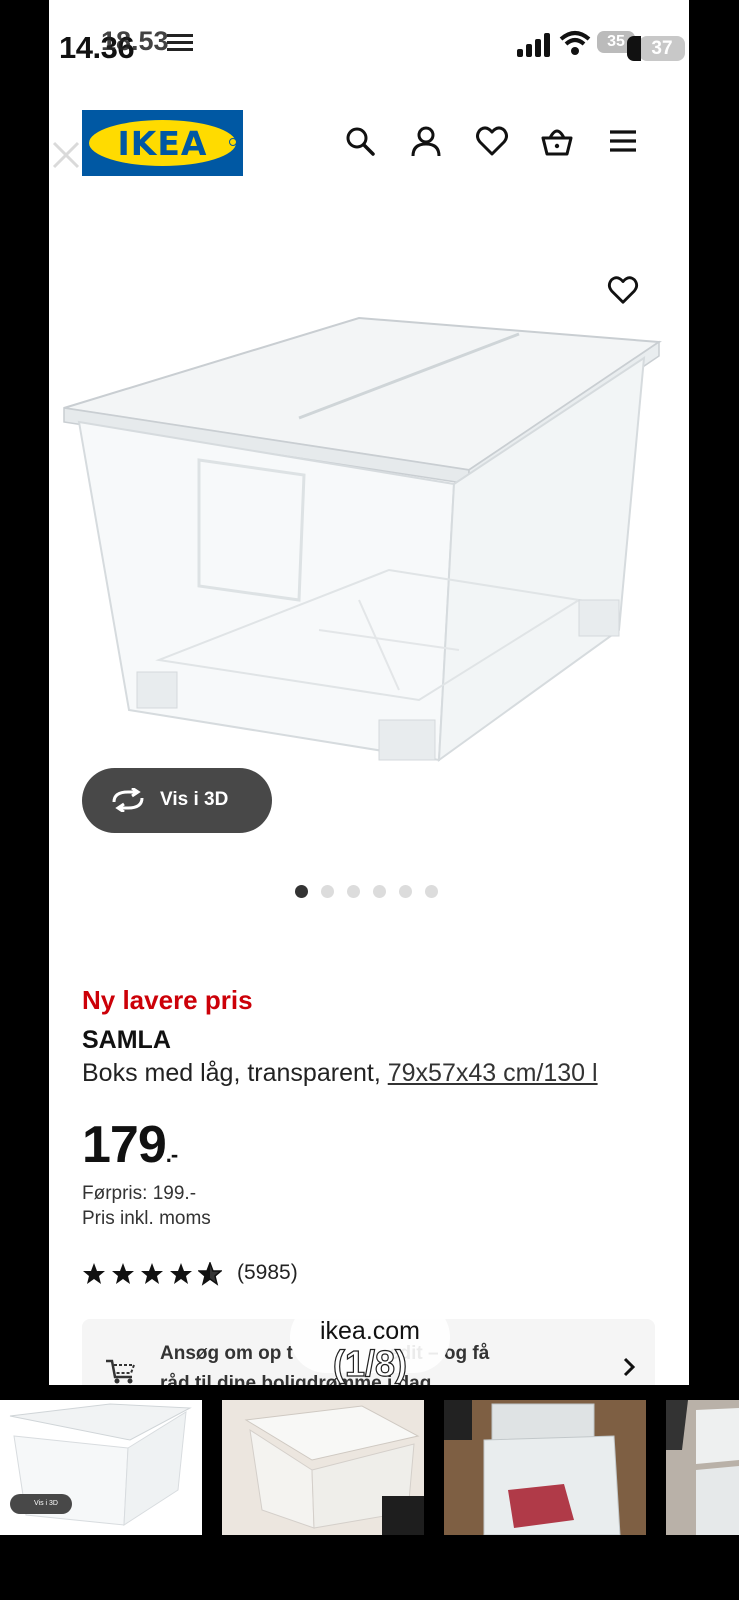  I want to click on thumbnail: Vis i 3D, so click(101, 1467).